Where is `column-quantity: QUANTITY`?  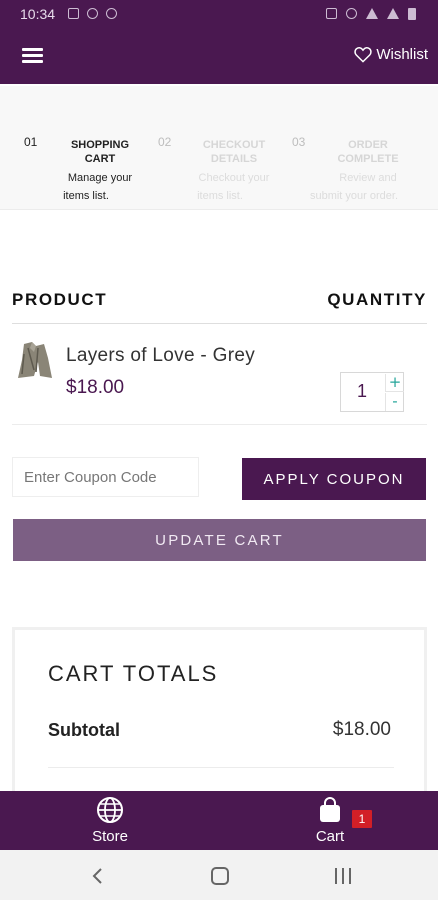 column-quantity: QUANTITY is located at coordinates (377, 299).